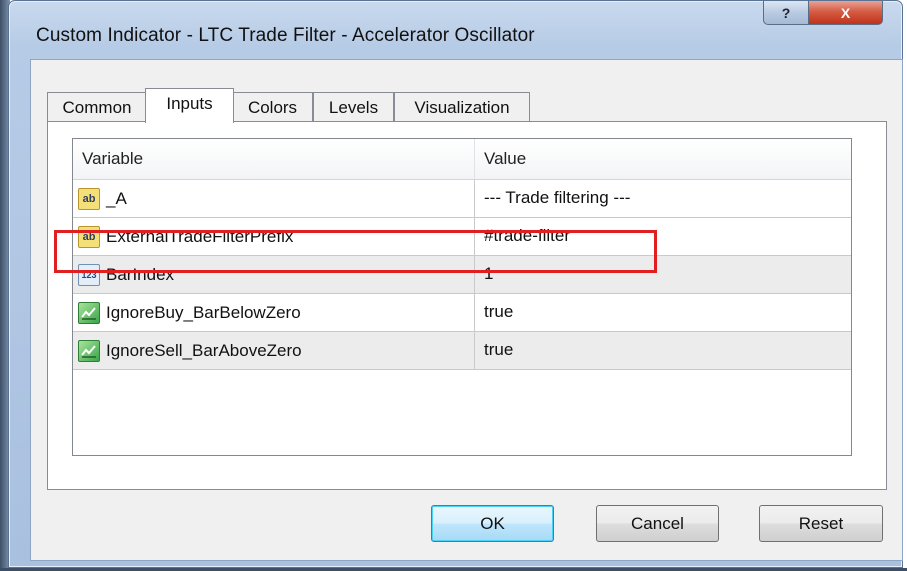 This screenshot has height=571, width=907. I want to click on help-icon: ?, so click(786, 12).